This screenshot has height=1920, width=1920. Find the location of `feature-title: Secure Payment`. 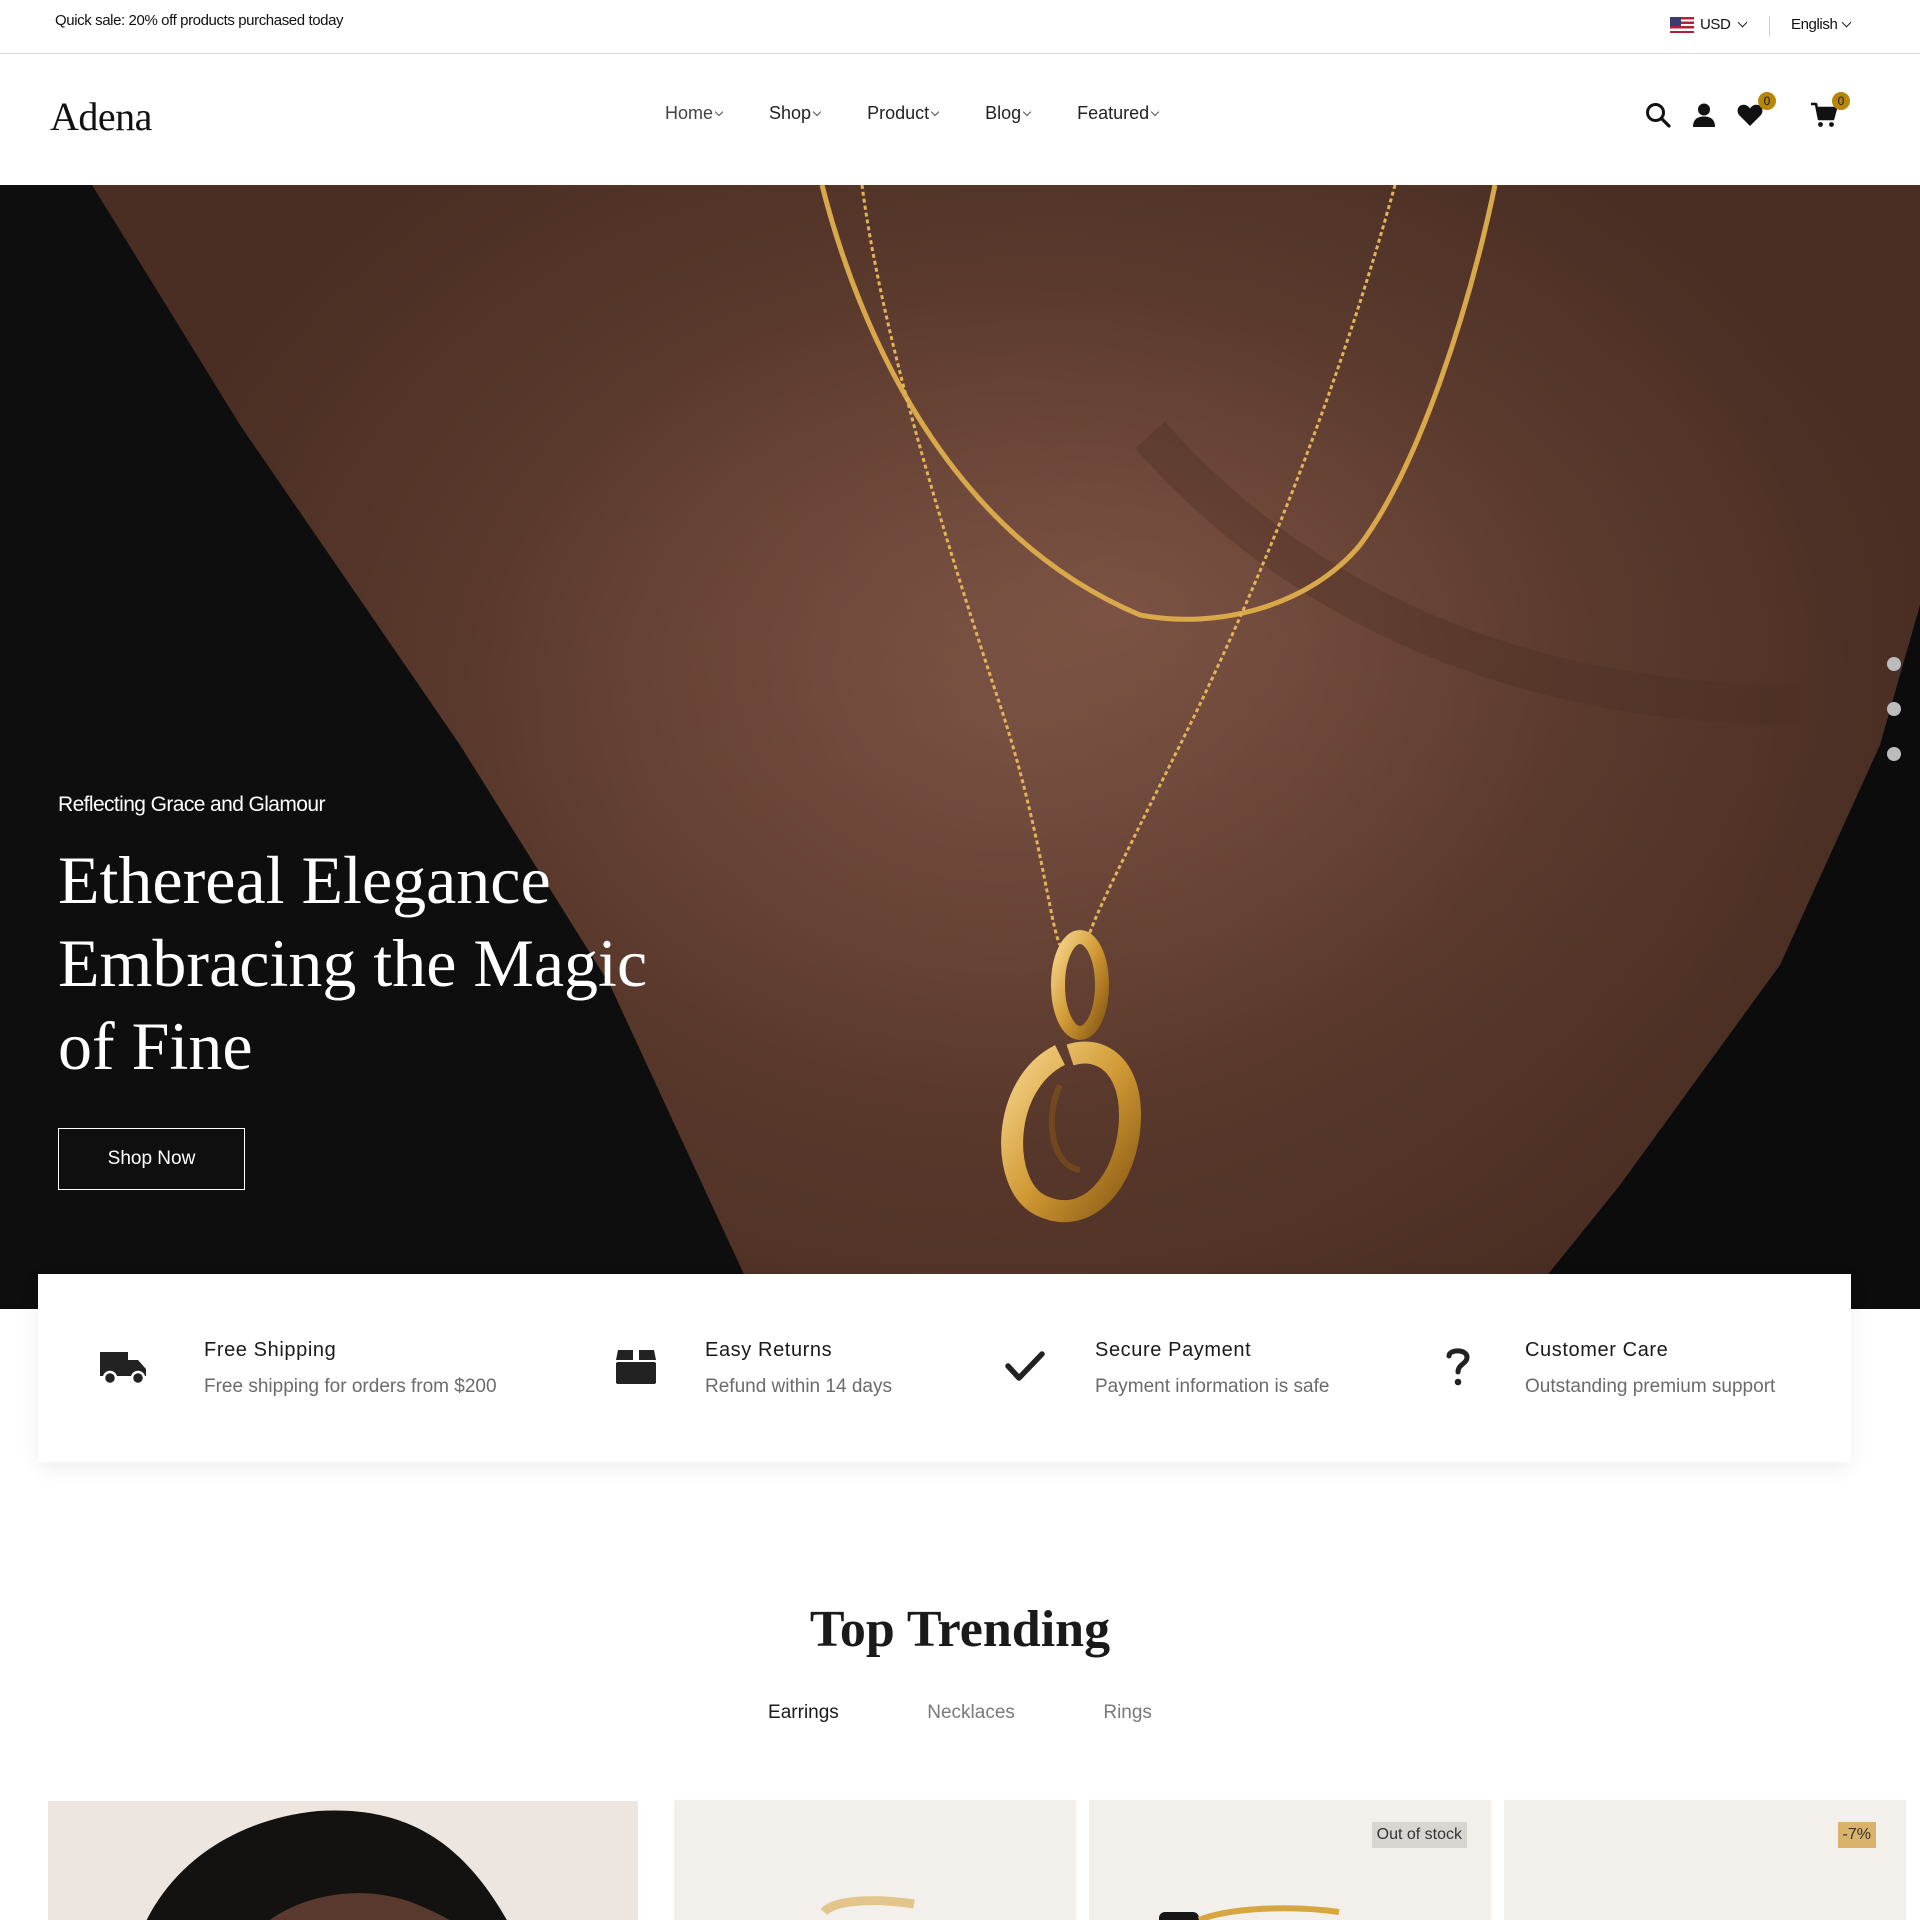

feature-title: Secure Payment is located at coordinates (1173, 1350).